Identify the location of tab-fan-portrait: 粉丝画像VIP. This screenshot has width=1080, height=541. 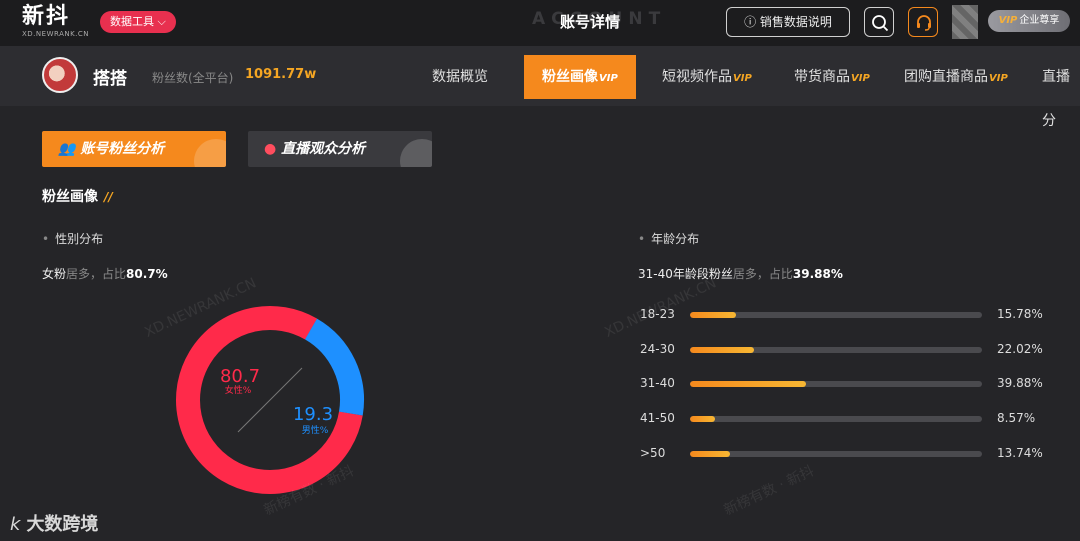
(580, 77).